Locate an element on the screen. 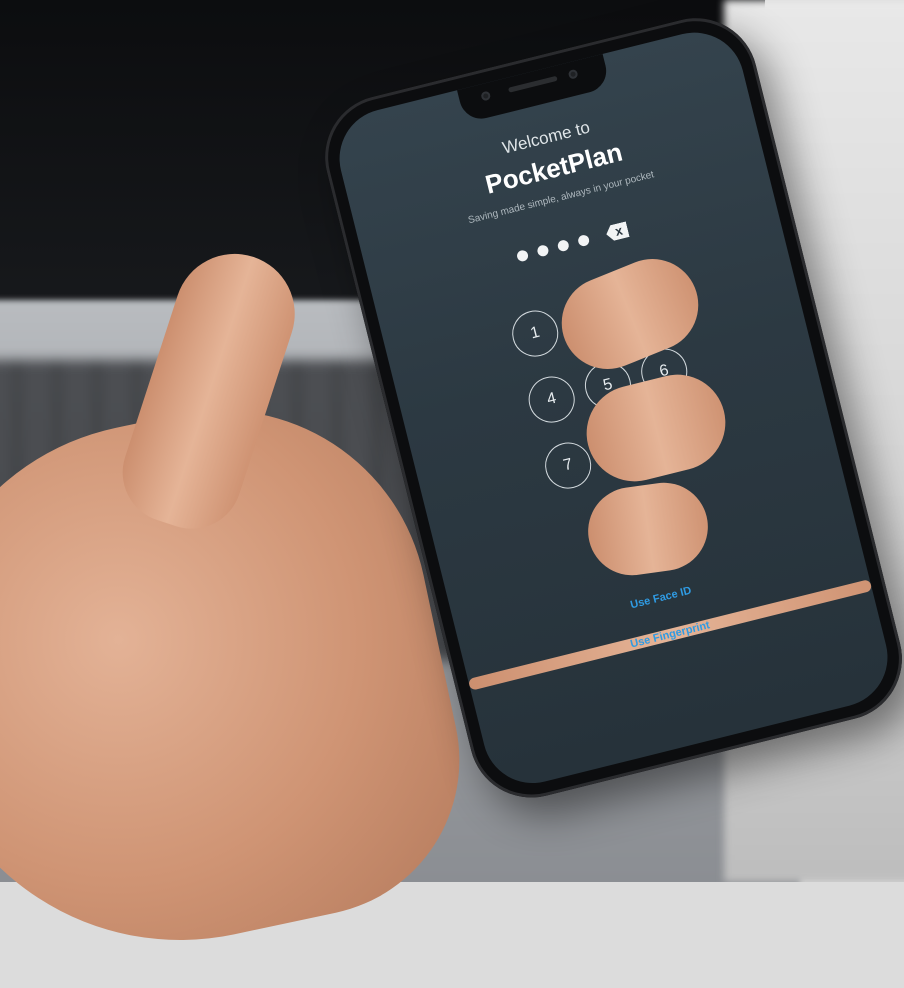  sensor-icon is located at coordinates (573, 74).